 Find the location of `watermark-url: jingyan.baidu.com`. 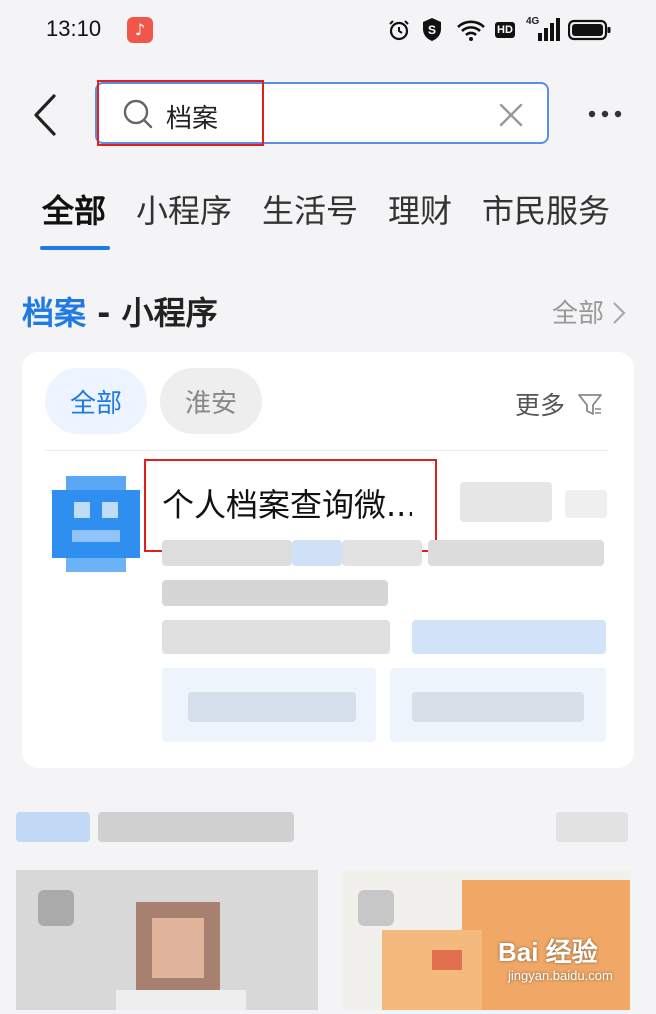

watermark-url: jingyan.baidu.com is located at coordinates (560, 975).